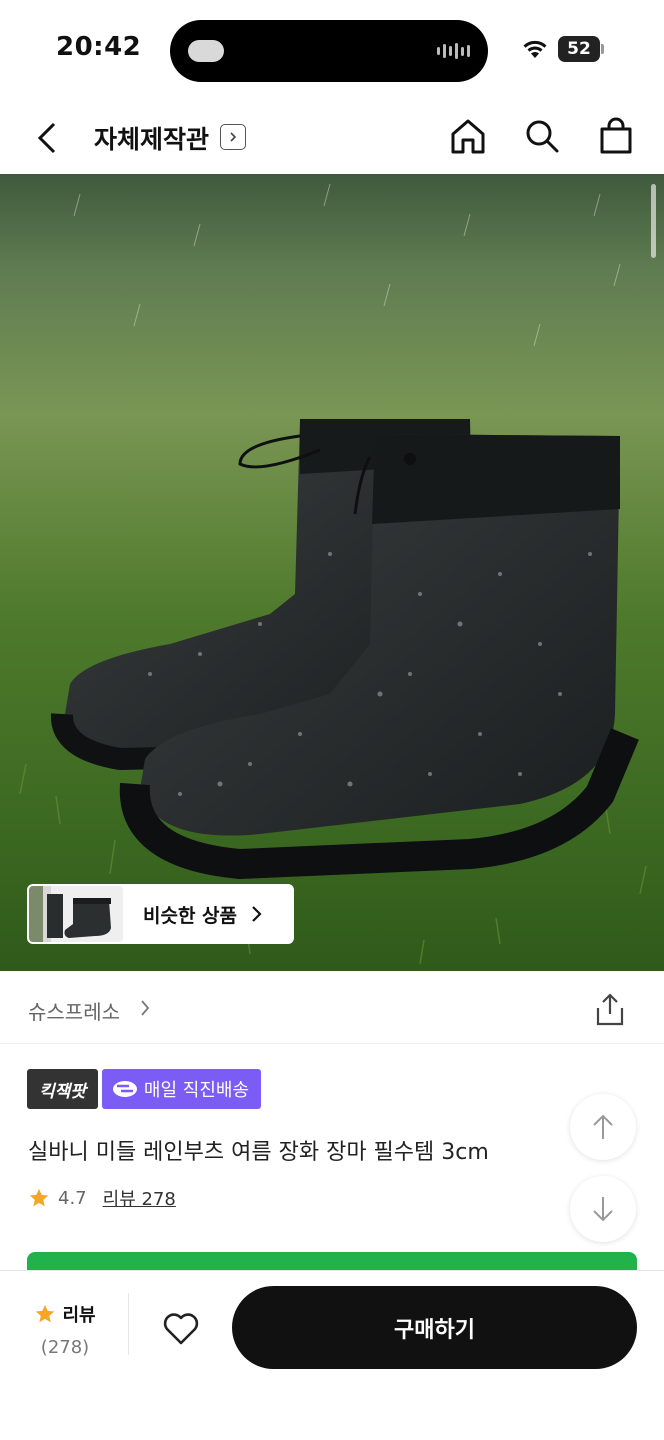 The image size is (664, 1440). I want to click on review-label: 리뷰, so click(79, 1315).